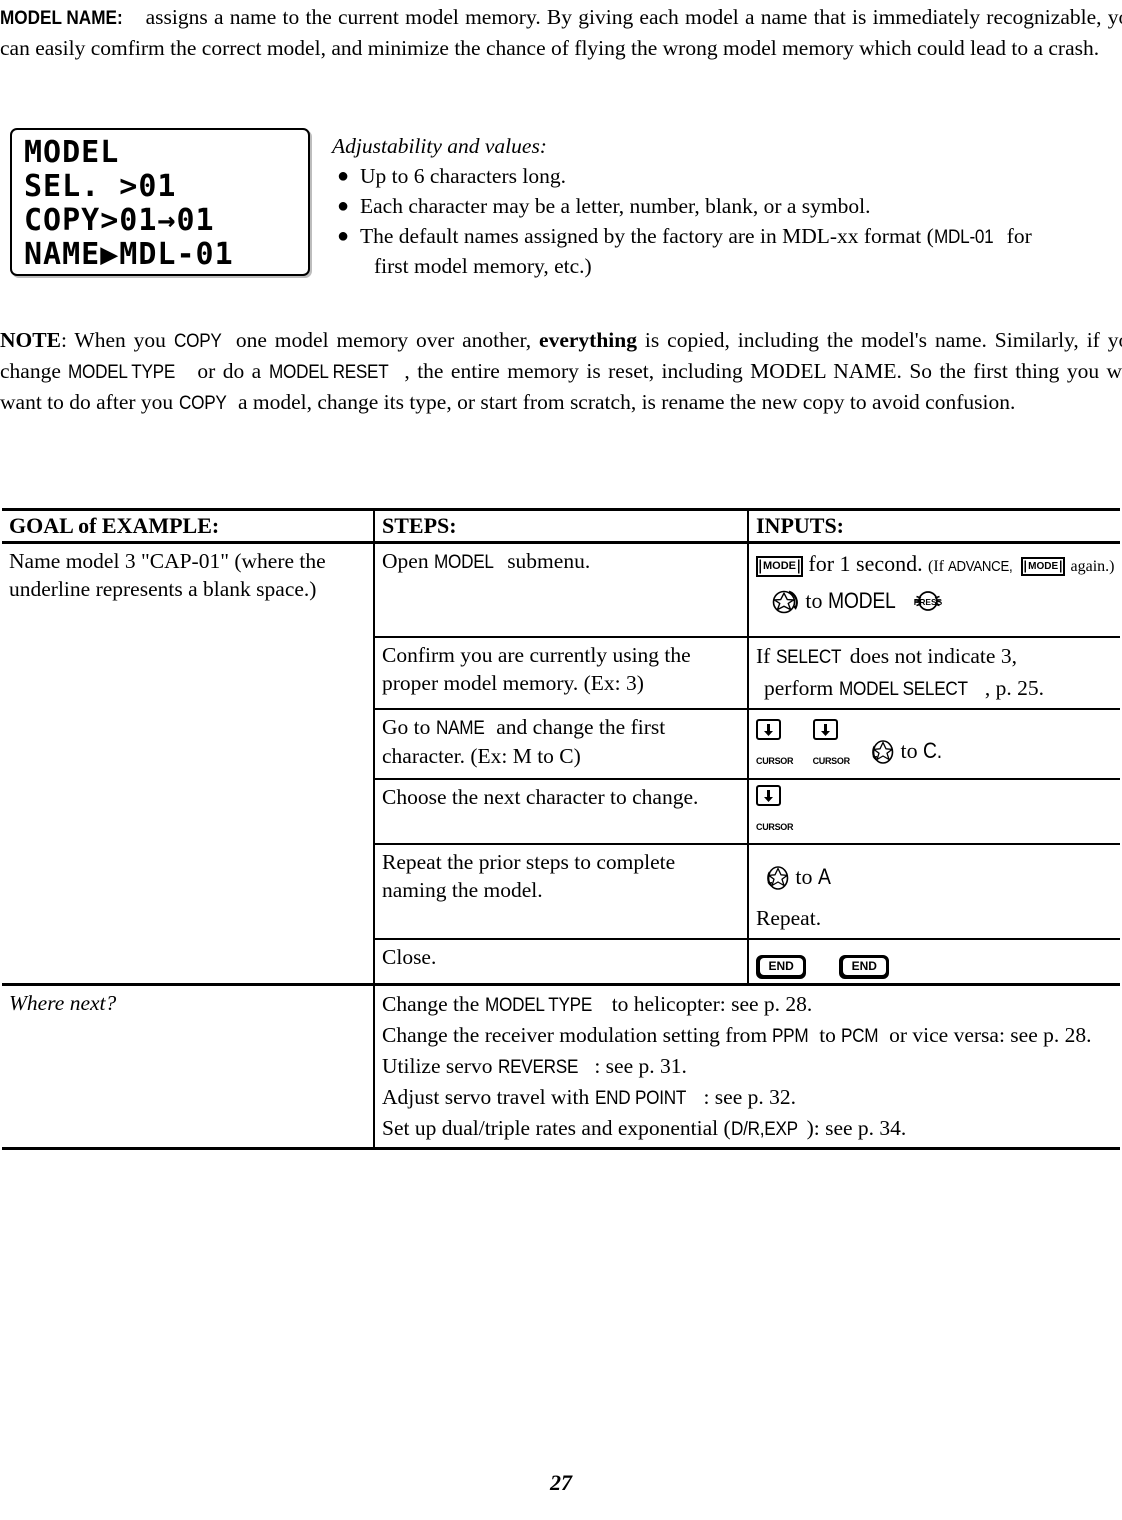  I want to click on input-line-2: perform MODEL SELECT , p. 25., so click(935, 689).